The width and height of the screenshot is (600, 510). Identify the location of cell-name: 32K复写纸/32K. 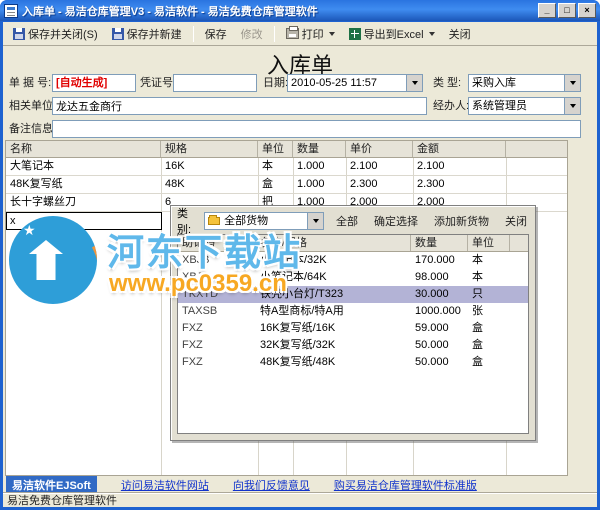
(298, 345).